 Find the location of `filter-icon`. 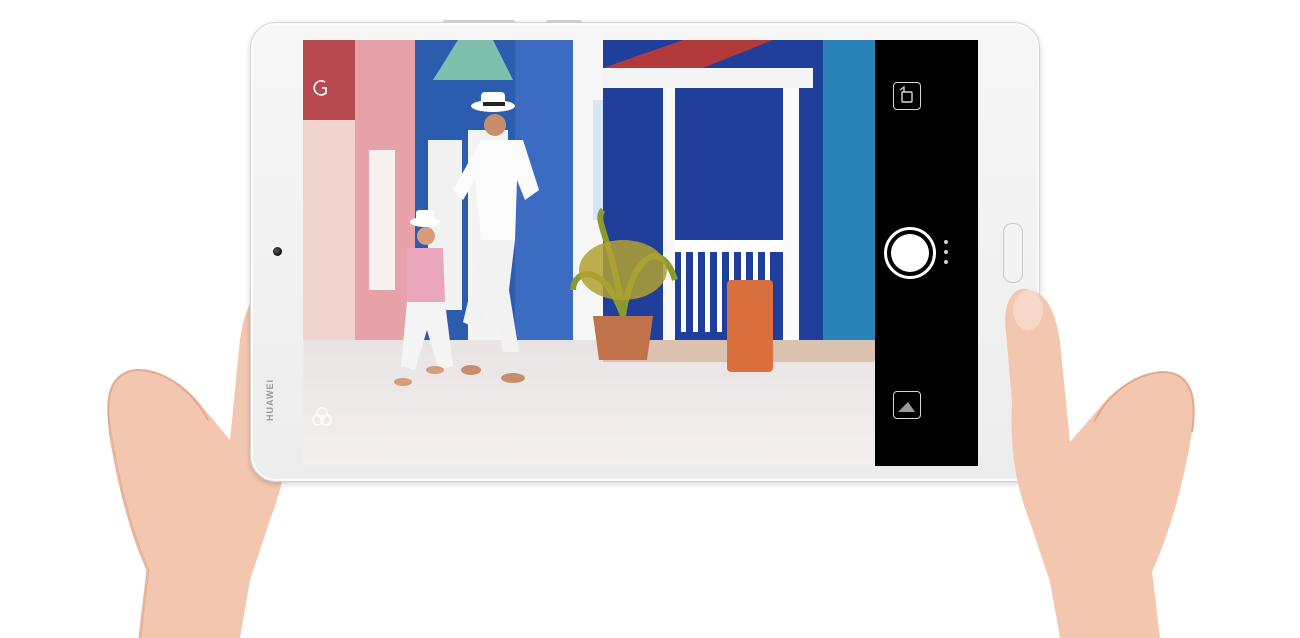

filter-icon is located at coordinates (322, 417).